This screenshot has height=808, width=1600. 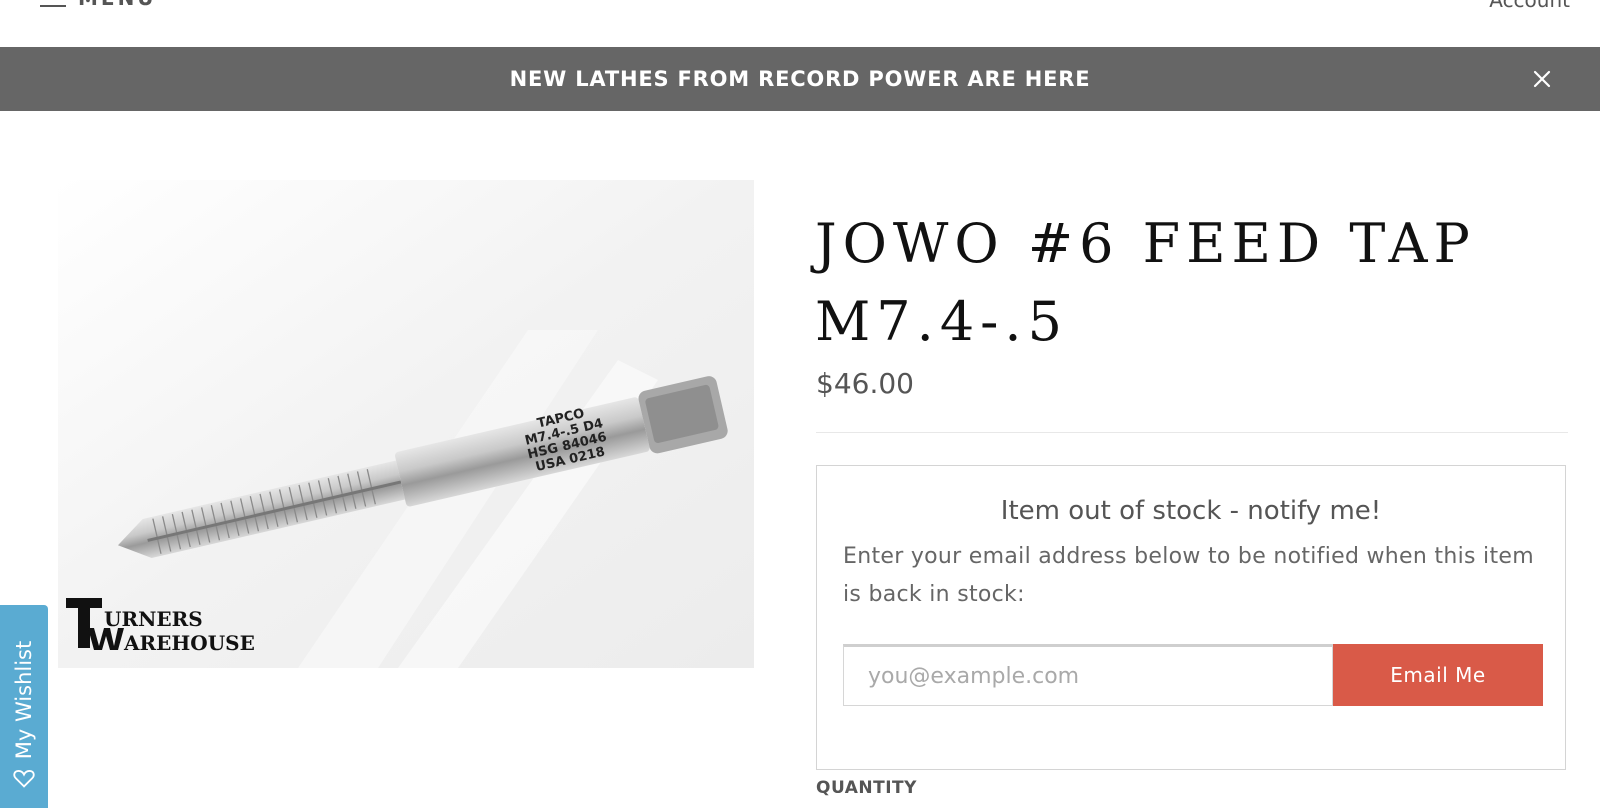 What do you see at coordinates (117, 5) in the screenshot?
I see `menu-label: MENU` at bounding box center [117, 5].